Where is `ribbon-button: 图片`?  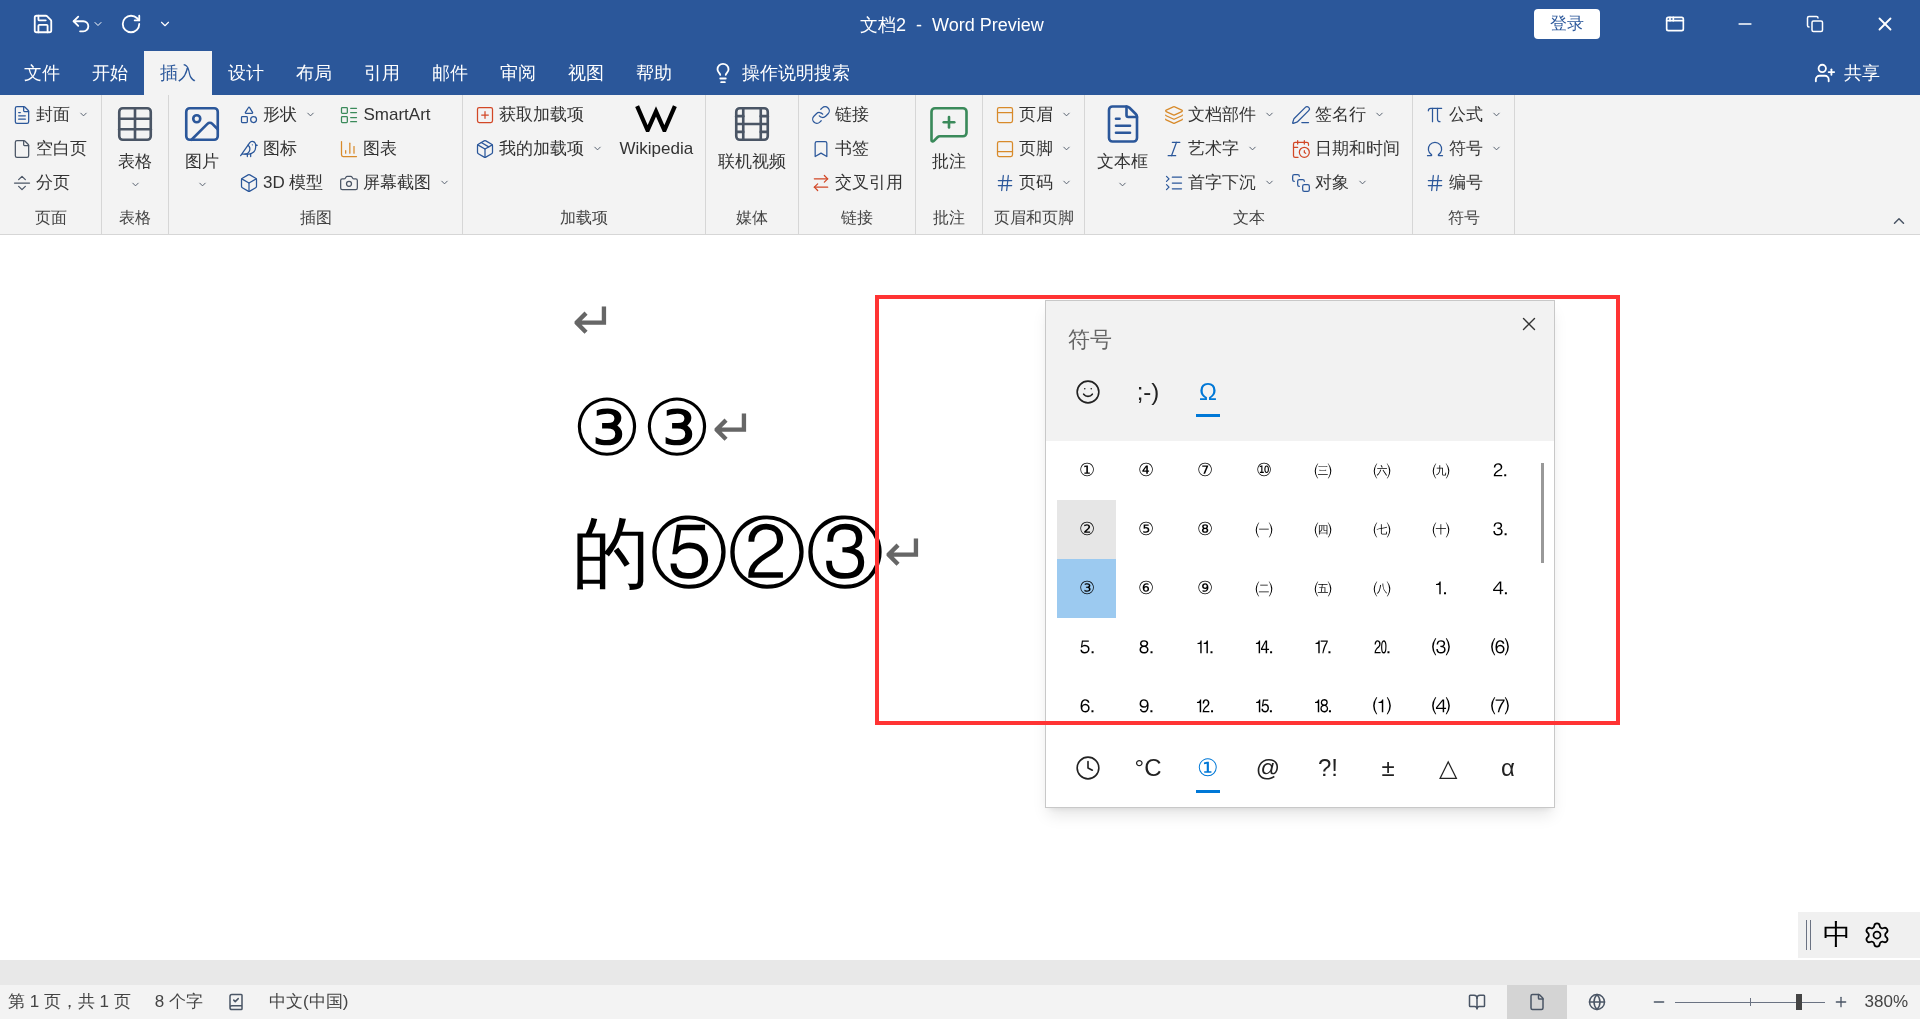
ribbon-button: 图片 is located at coordinates (202, 144).